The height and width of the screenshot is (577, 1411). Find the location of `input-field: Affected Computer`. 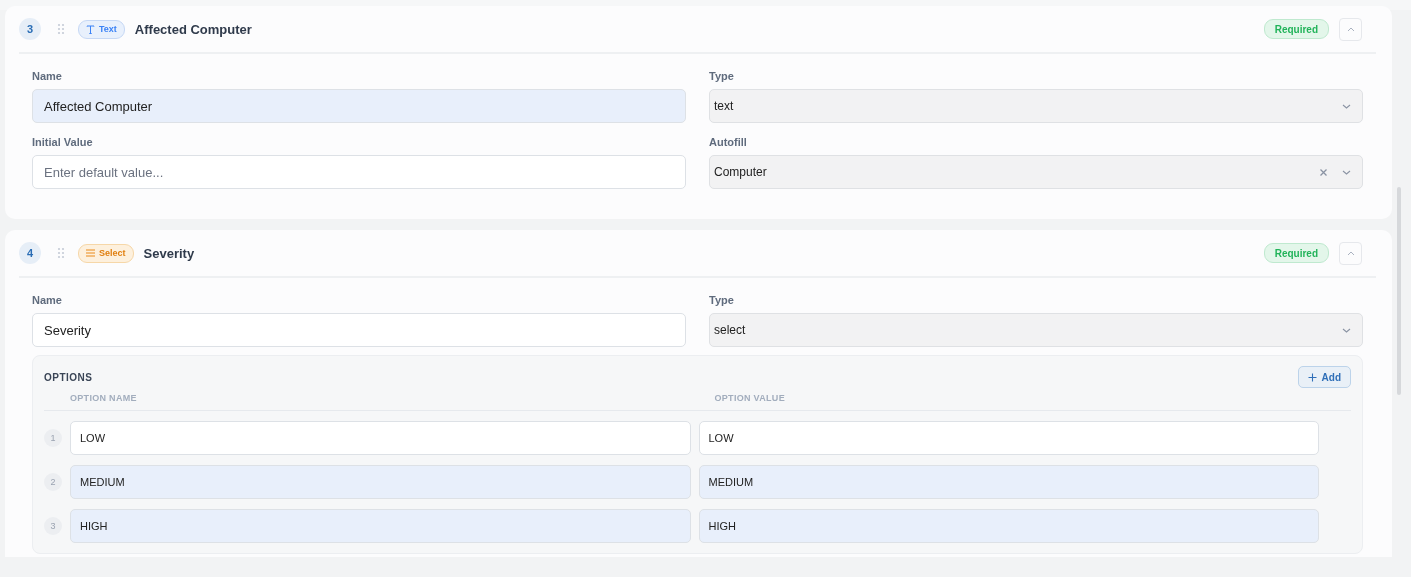

input-field: Affected Computer is located at coordinates (359, 106).